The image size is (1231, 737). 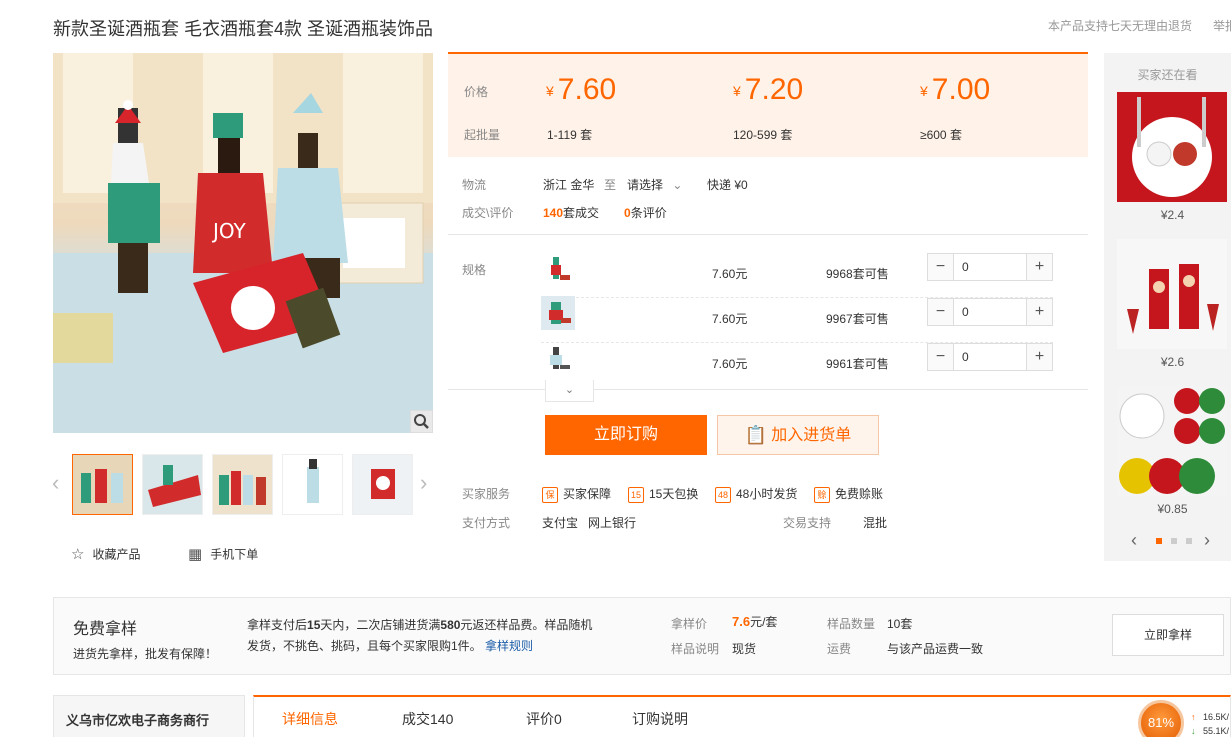 What do you see at coordinates (223, 554) in the screenshot?
I see `mobile-order-button: ▦ 手机下单` at bounding box center [223, 554].